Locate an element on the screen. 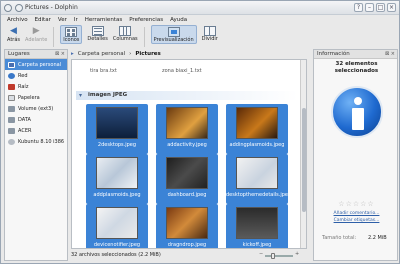 The image size is (400, 264). file-tile: addingplasmoids.jpeg is located at coordinates (257, 129).